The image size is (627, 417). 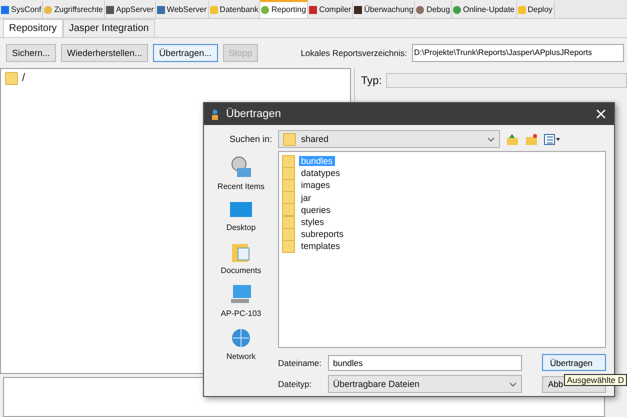 I want to click on directory-label: Lokales Reportsverzeichnis:, so click(x=353, y=53).